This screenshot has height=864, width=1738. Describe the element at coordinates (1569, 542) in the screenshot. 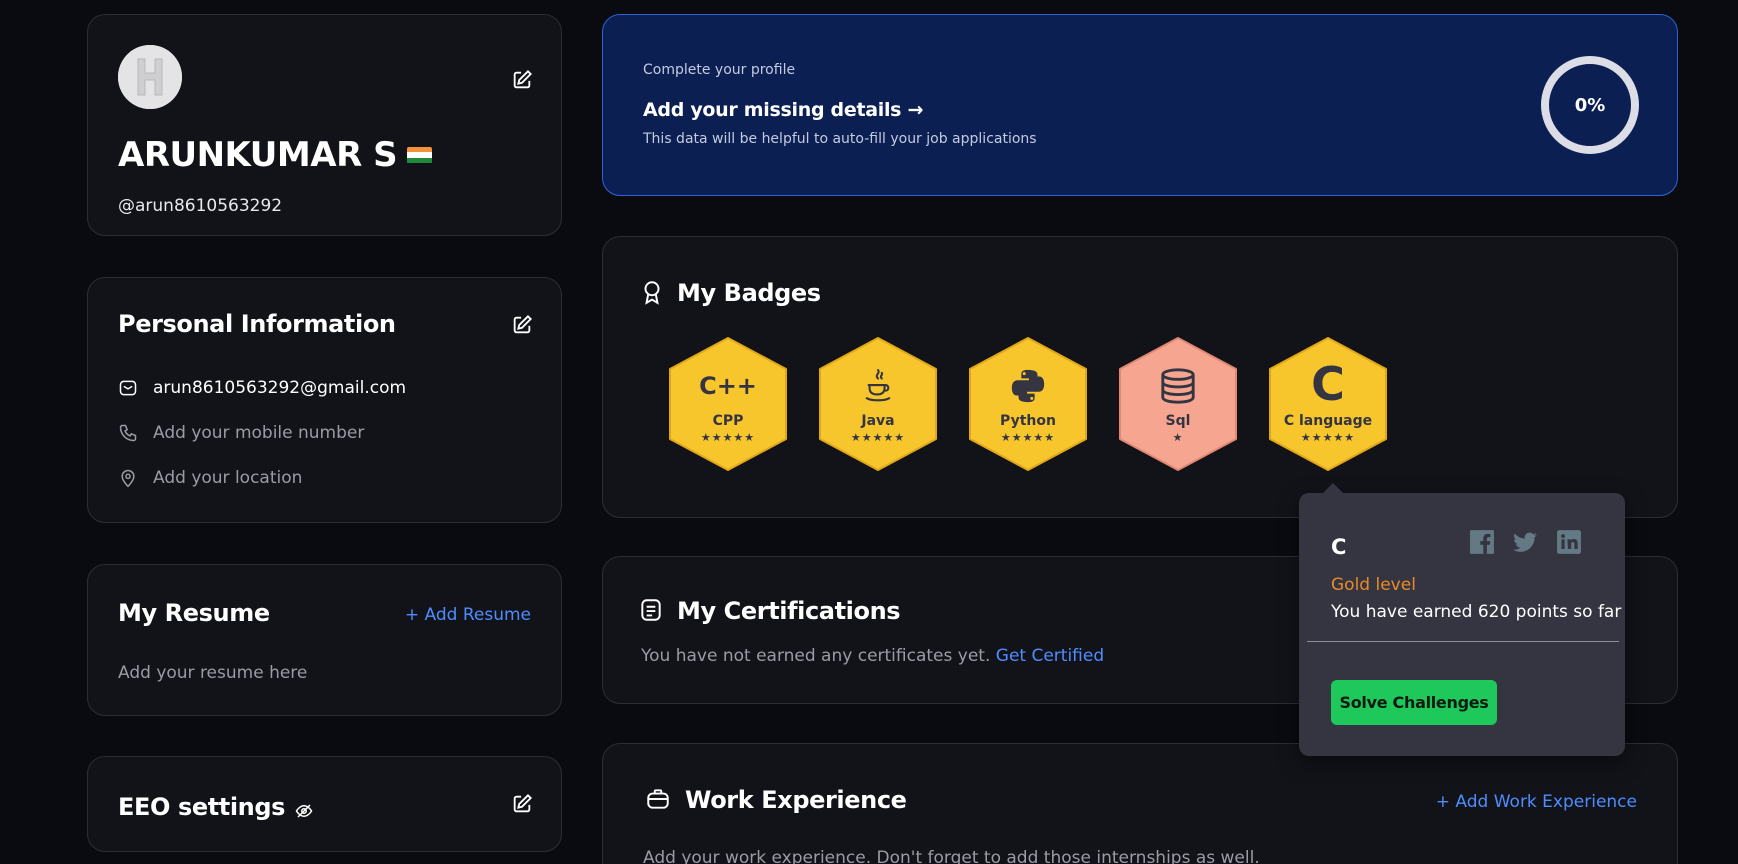

I see `linkedin-icon` at that location.